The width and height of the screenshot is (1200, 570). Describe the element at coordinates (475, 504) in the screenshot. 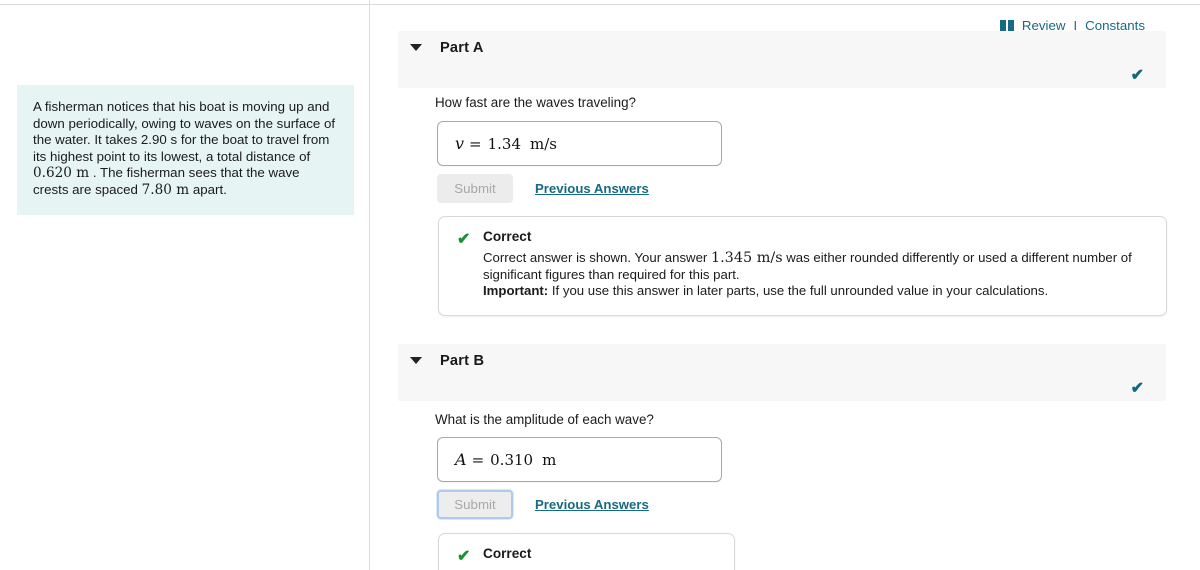

I see `part-b-submit-button: Submit` at that location.